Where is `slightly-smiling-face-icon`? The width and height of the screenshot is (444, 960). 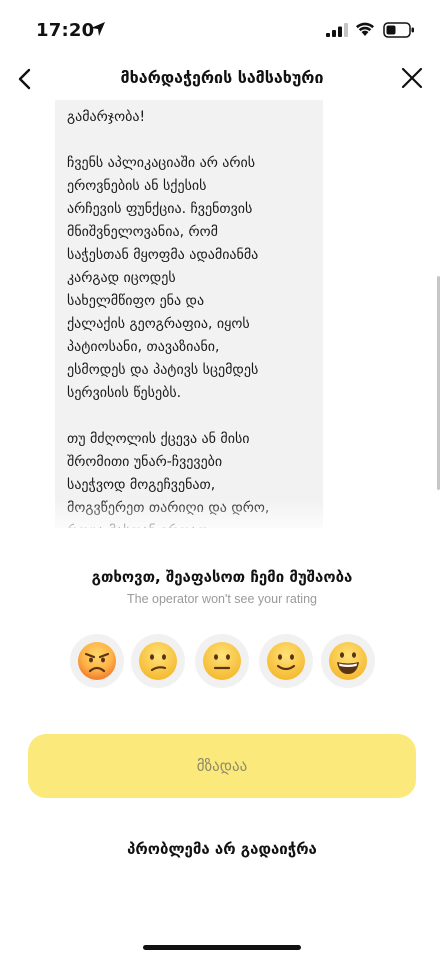 slightly-smiling-face-icon is located at coordinates (286, 661).